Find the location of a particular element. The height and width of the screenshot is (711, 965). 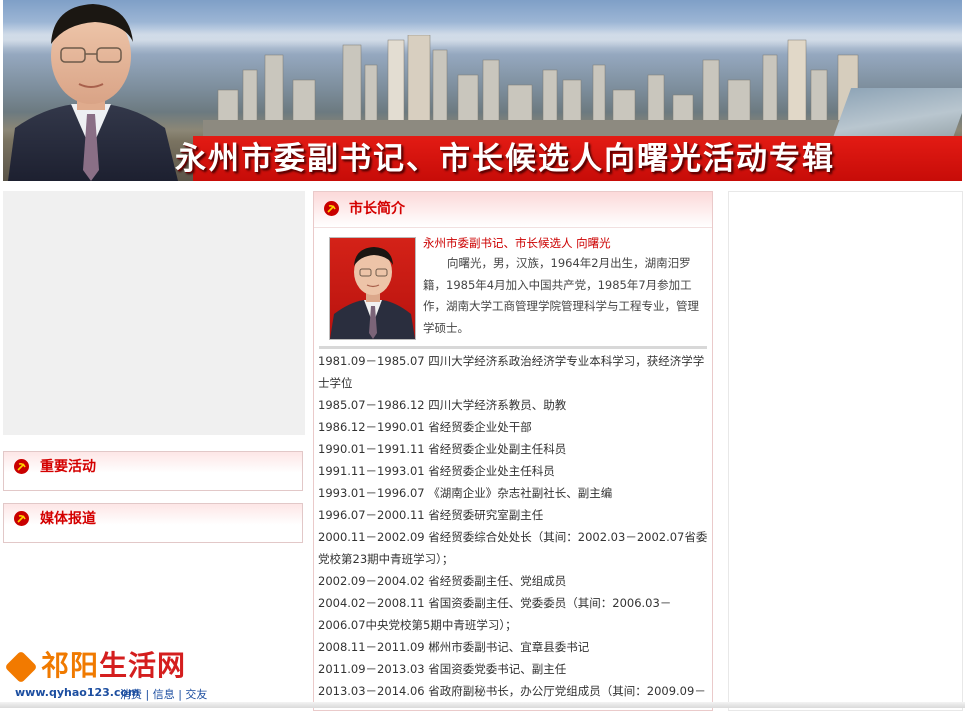

banner-river is located at coordinates (897, 113).